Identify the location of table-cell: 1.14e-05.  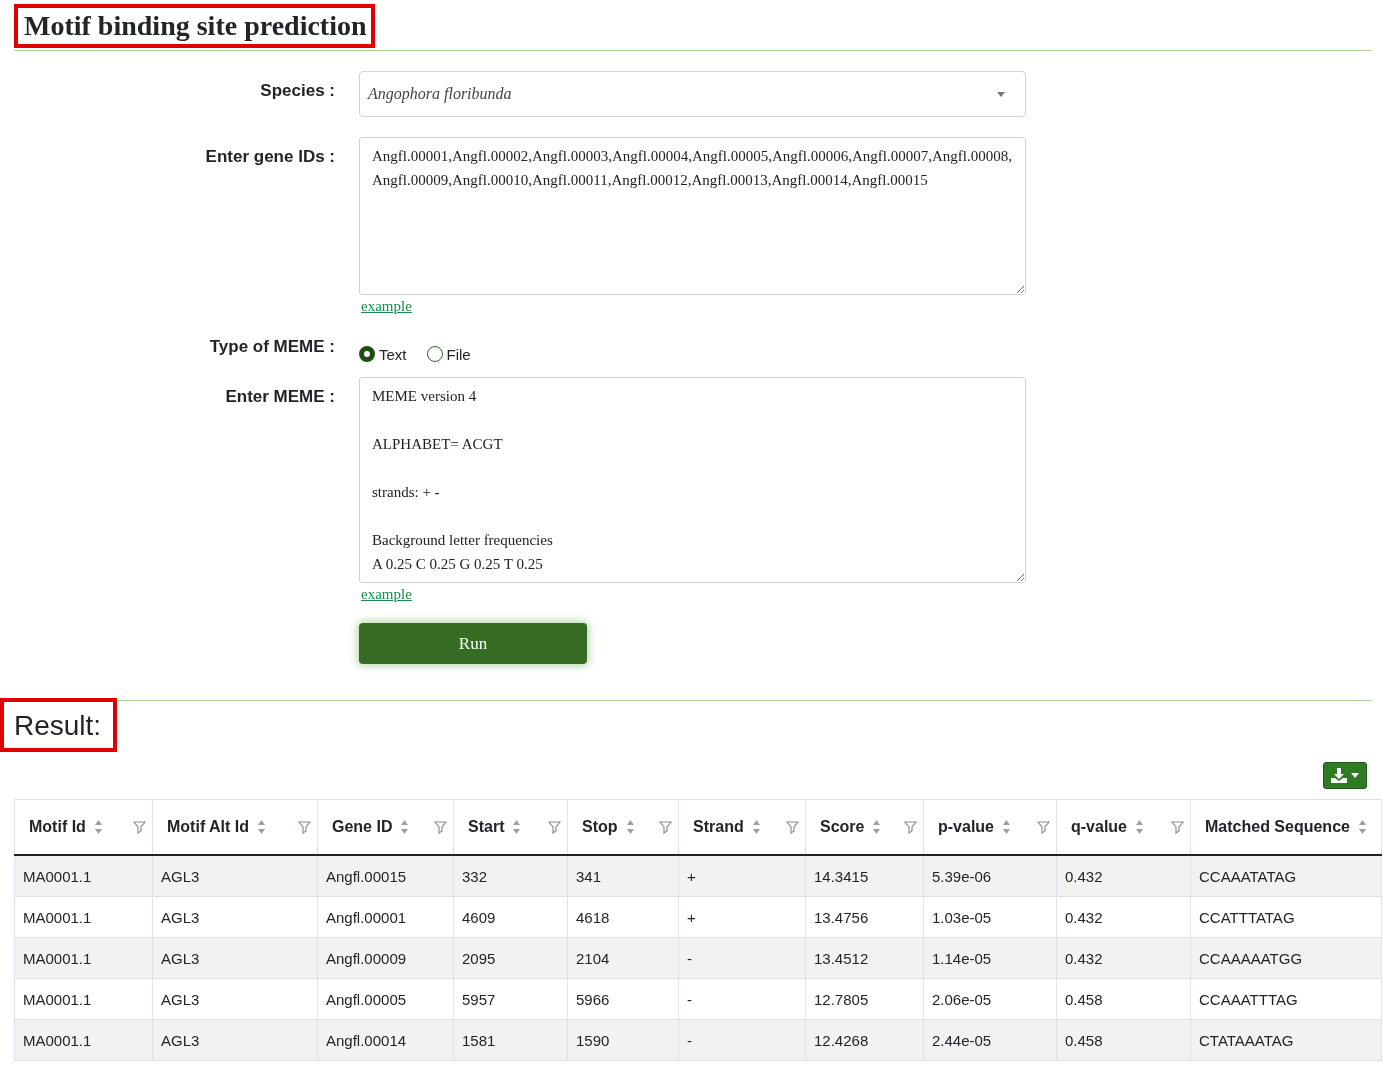
(990, 958).